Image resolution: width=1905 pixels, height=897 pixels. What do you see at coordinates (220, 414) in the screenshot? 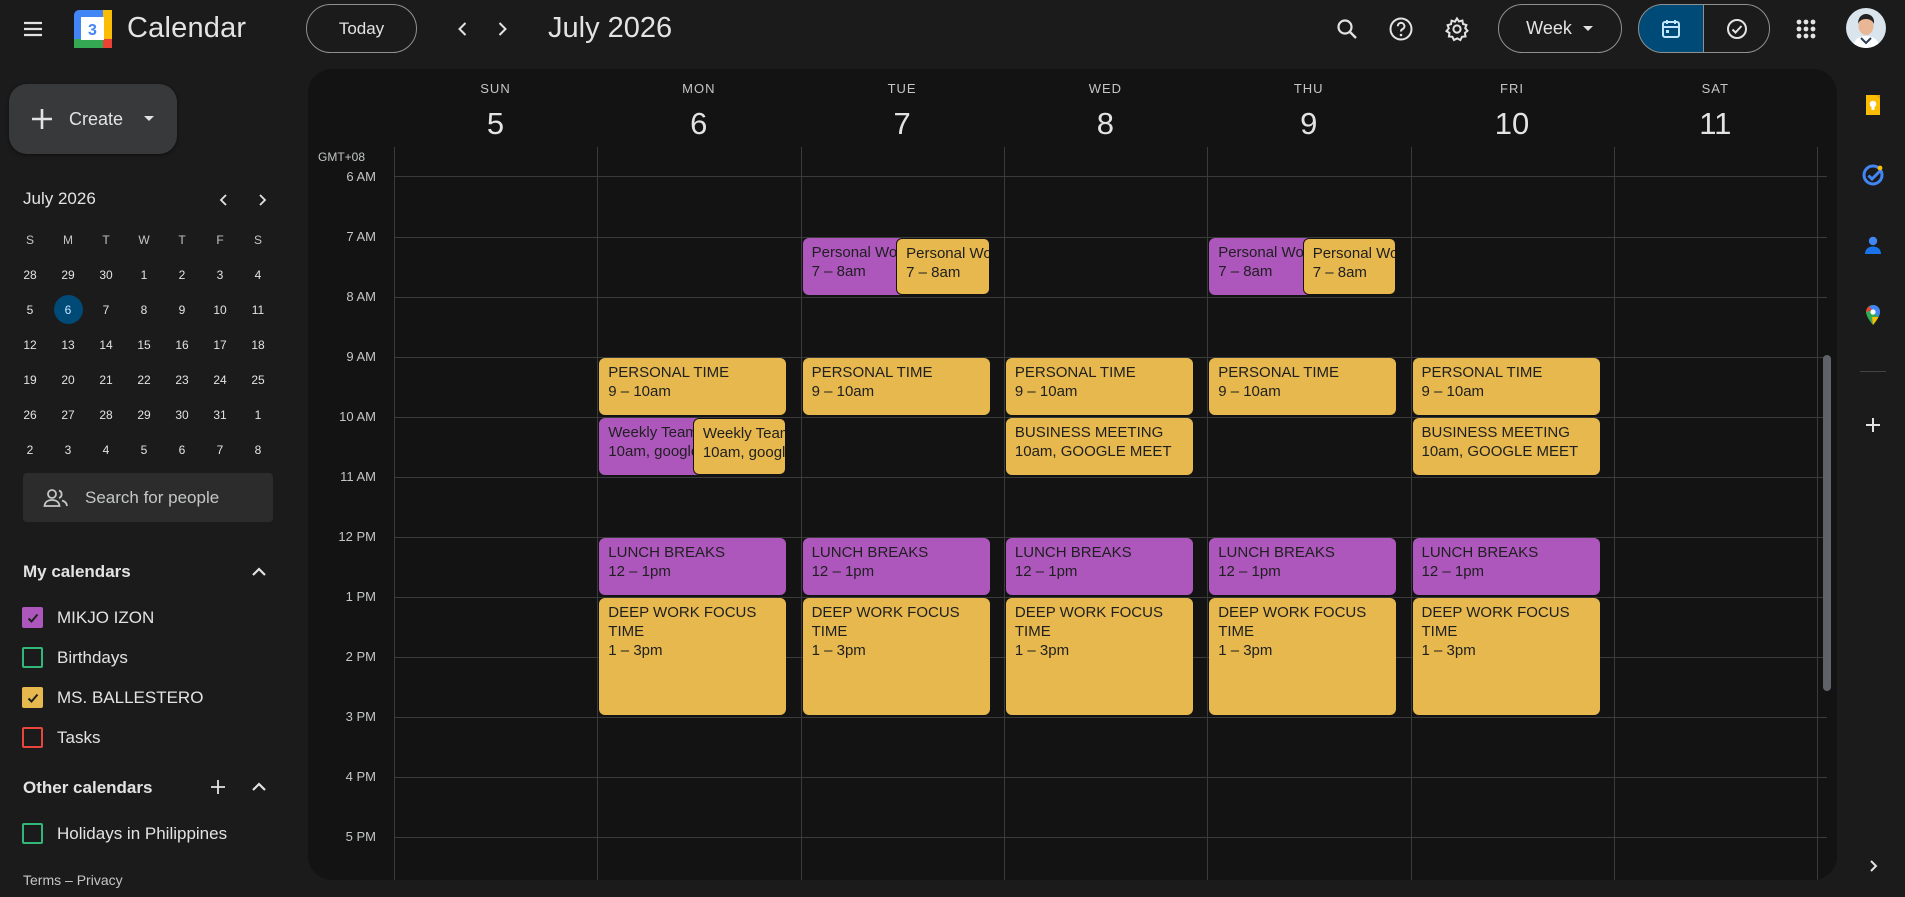
I see `mini-calendar-day: 31` at bounding box center [220, 414].